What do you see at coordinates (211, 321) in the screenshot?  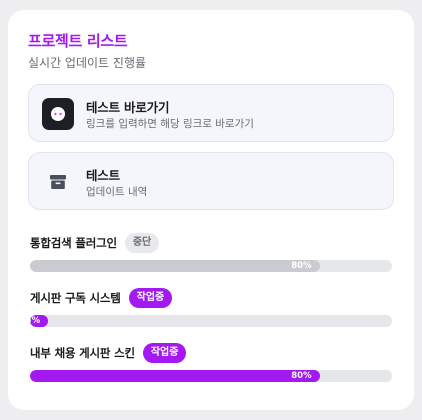 I see `progress-bar: 5%` at bounding box center [211, 321].